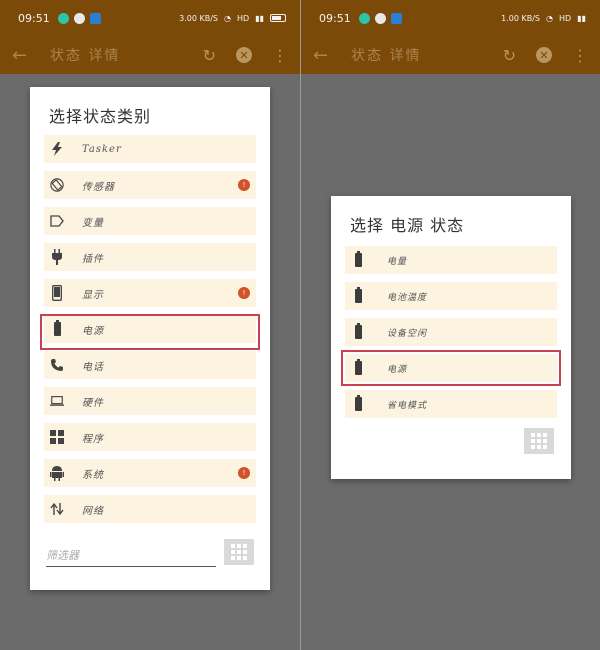 The image size is (600, 650). Describe the element at coordinates (57, 221) in the screenshot. I see `tag-icon` at that location.